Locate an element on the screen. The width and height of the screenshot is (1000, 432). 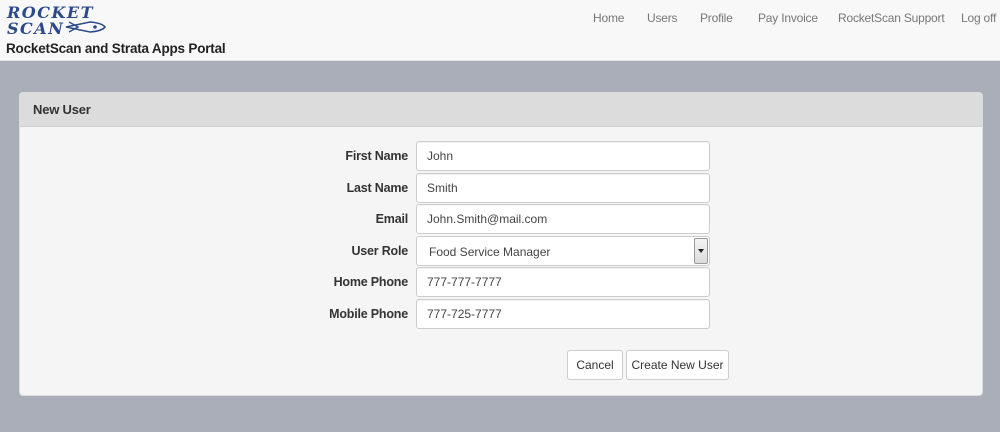
nav-profile: Profile is located at coordinates (716, 18).